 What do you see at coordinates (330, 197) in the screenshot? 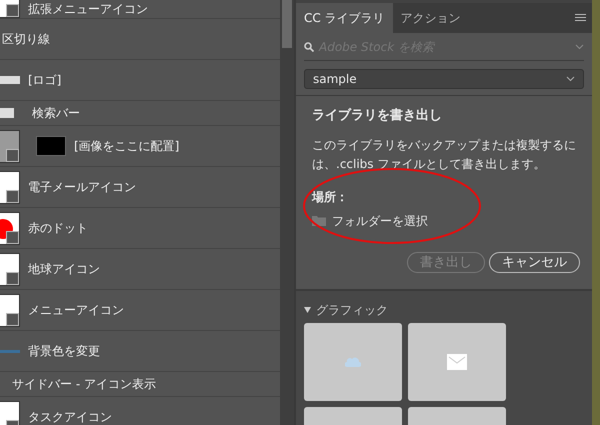
I see `location-label: 場所：` at bounding box center [330, 197].